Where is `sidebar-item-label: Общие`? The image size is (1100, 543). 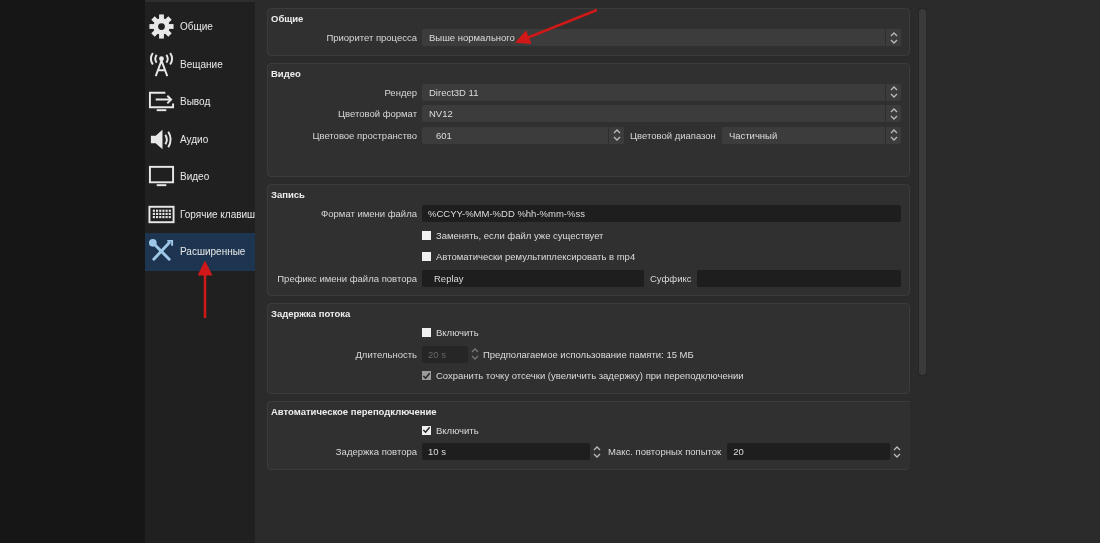
sidebar-item-label: Общие is located at coordinates (196, 27).